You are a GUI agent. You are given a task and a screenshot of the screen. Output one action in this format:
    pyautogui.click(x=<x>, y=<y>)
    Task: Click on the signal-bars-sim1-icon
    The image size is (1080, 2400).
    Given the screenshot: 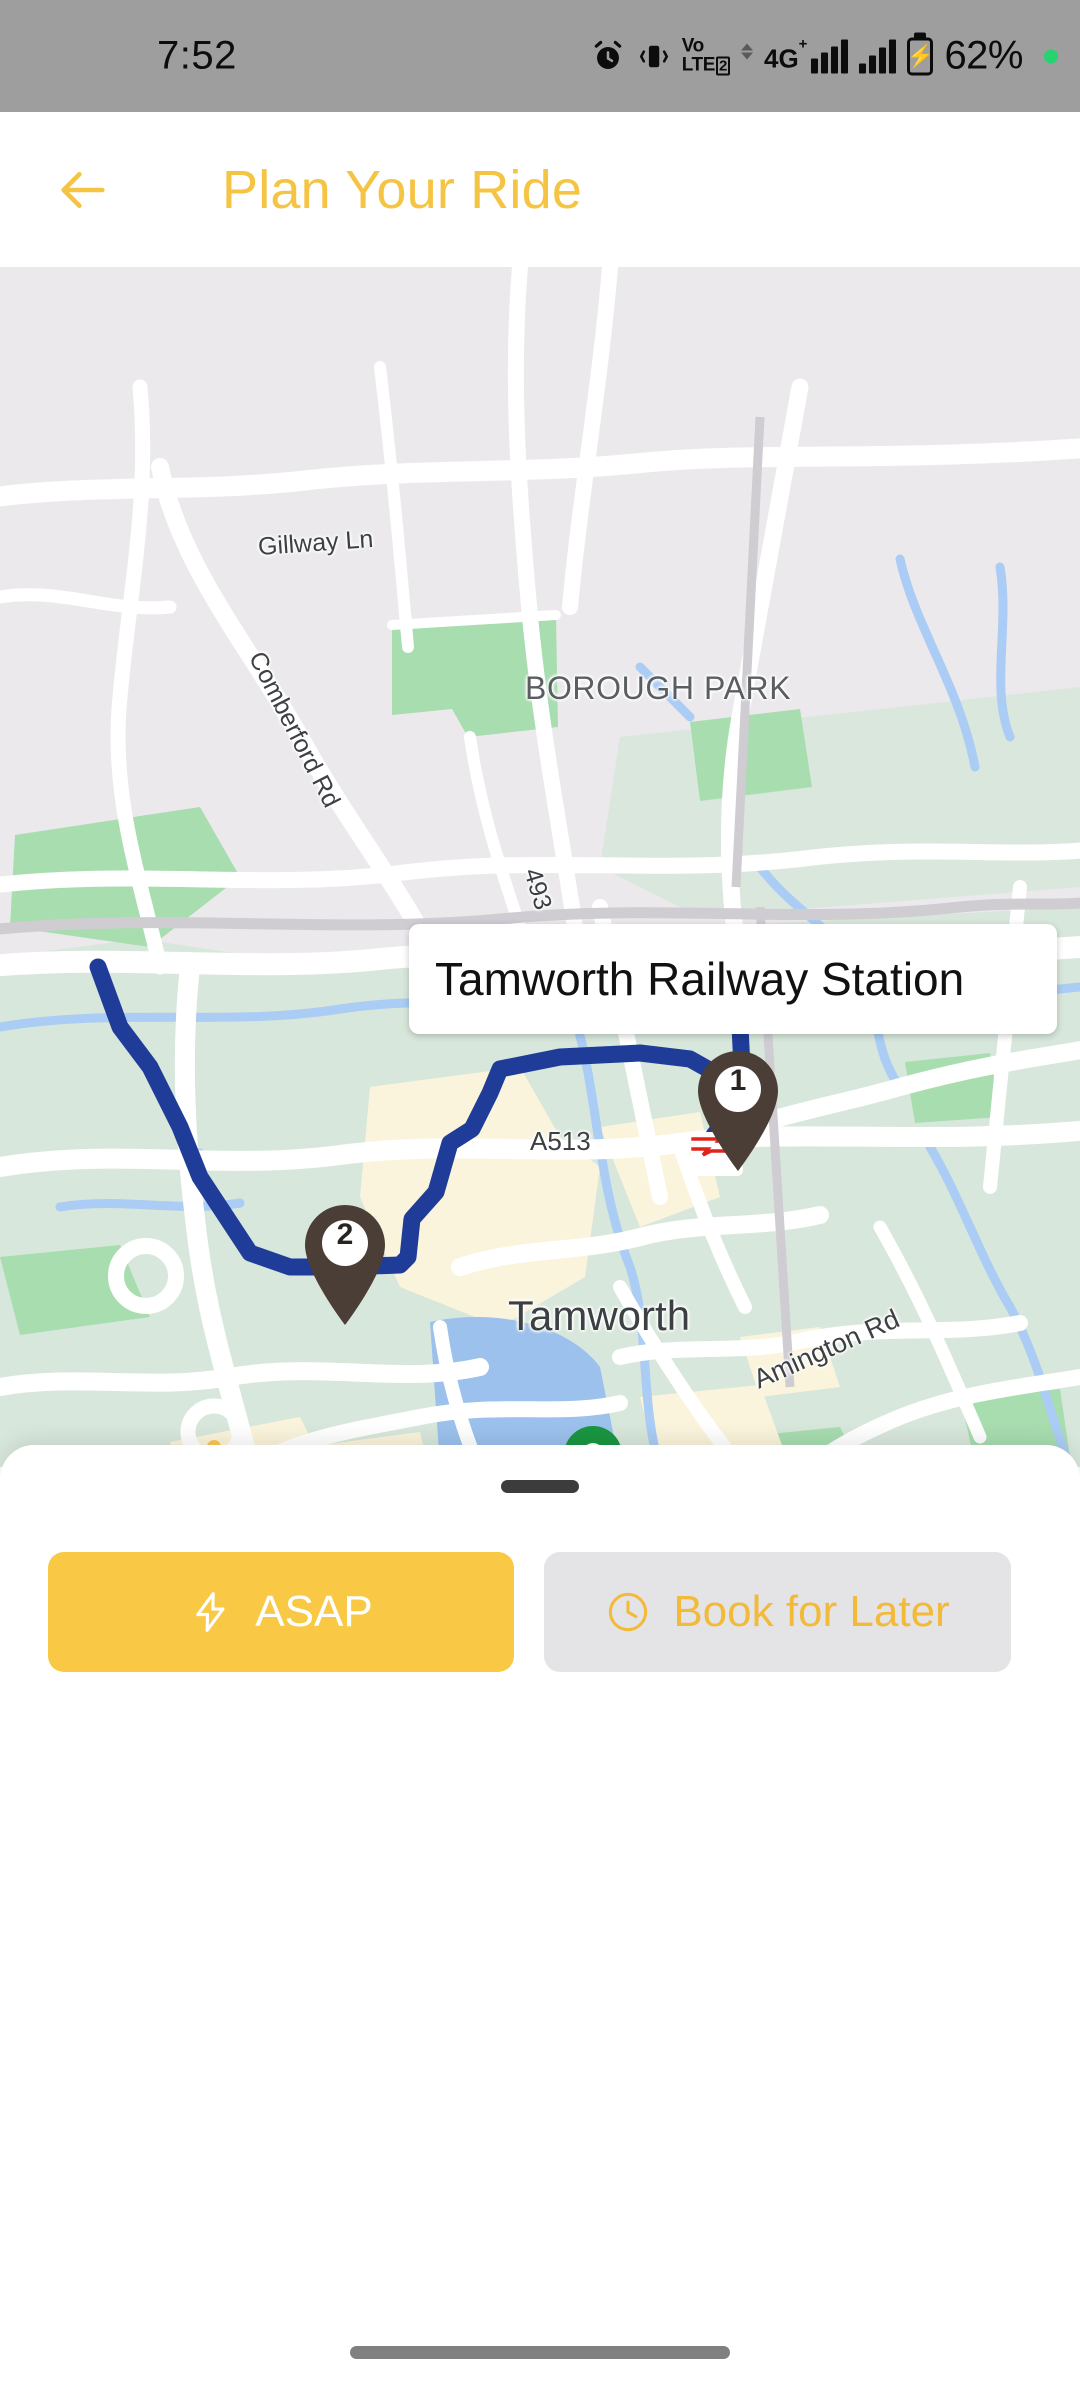 What is the action you would take?
    pyautogui.click(x=830, y=56)
    